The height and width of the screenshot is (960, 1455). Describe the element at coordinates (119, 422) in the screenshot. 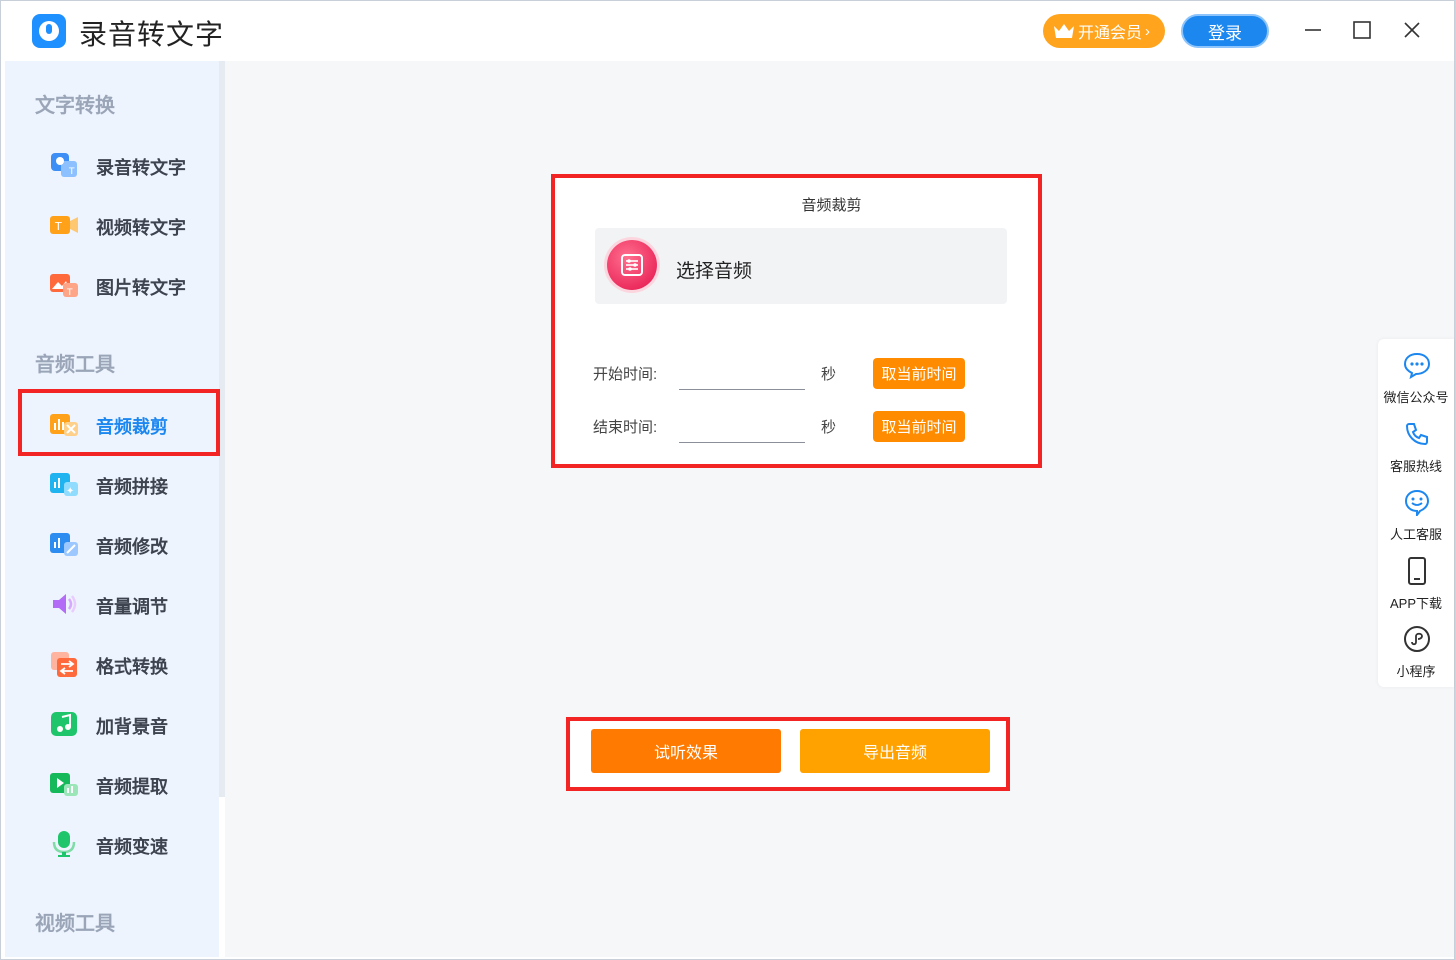

I see `highlight-frame-sidebar` at that location.